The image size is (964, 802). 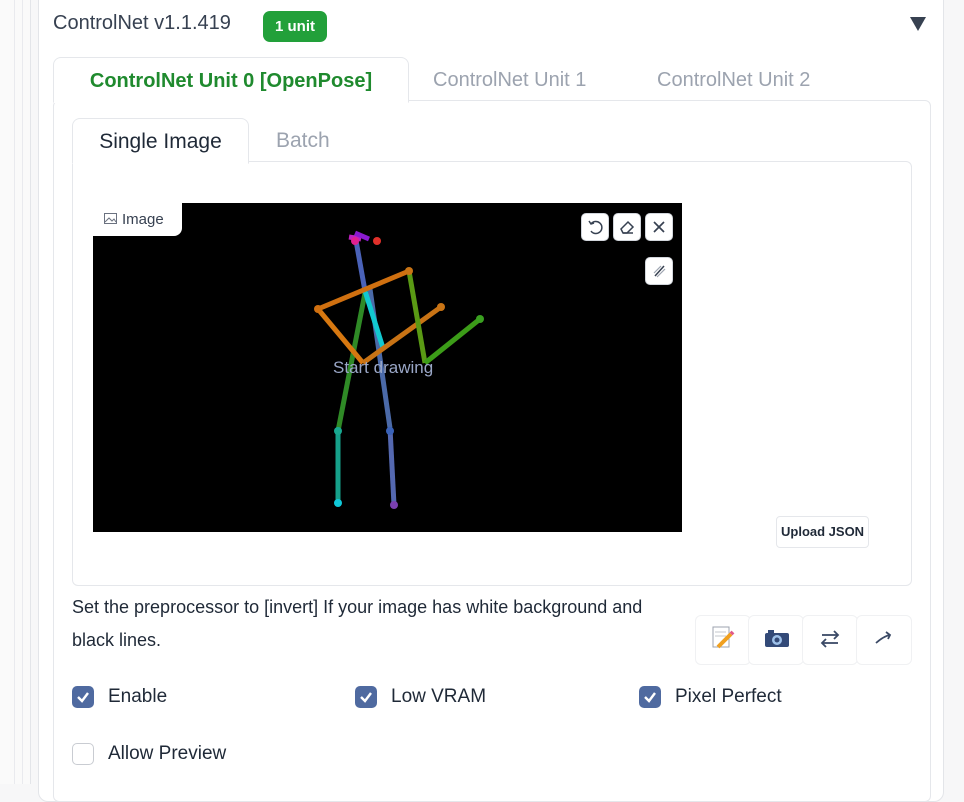 What do you see at coordinates (110, 218) in the screenshot?
I see `image-icon` at bounding box center [110, 218].